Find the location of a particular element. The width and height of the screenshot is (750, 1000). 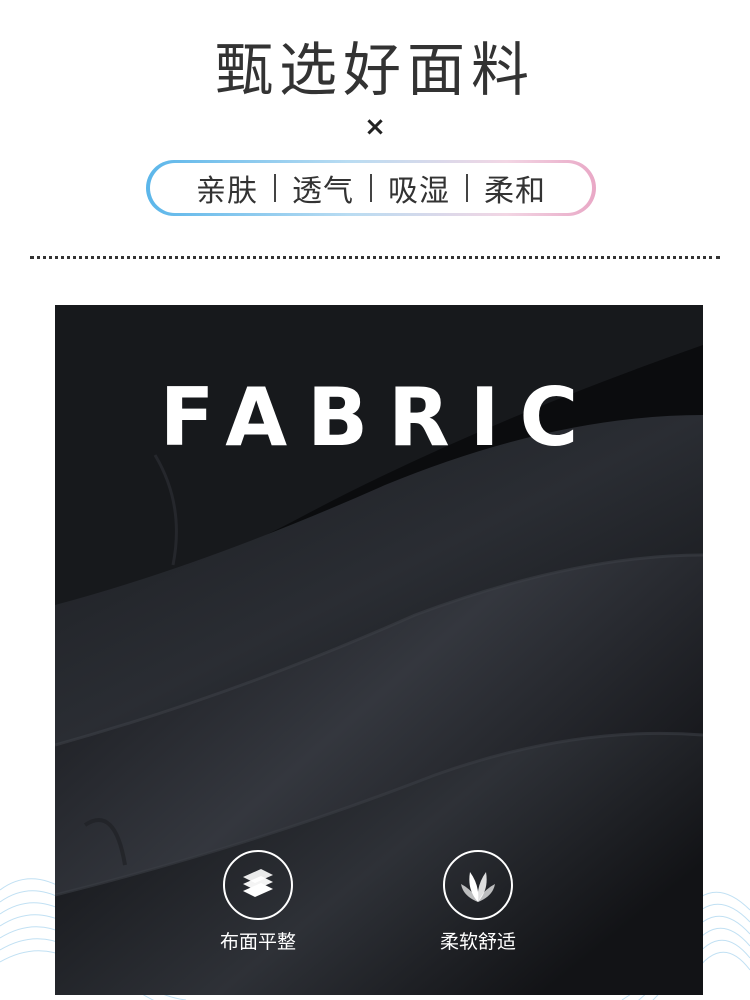

leaf-sprout-icon is located at coordinates (478, 887).